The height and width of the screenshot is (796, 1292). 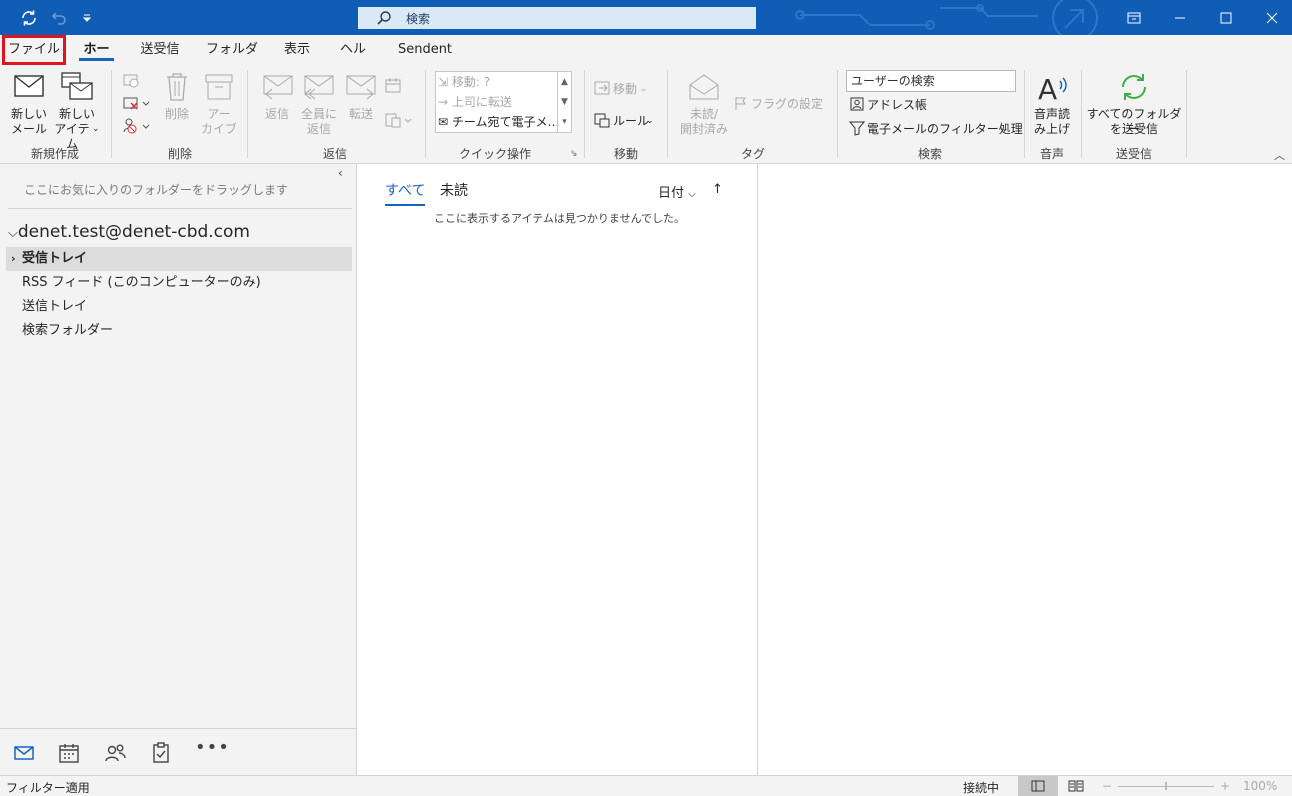 I want to click on tasks-nav-icon, so click(x=161, y=753).